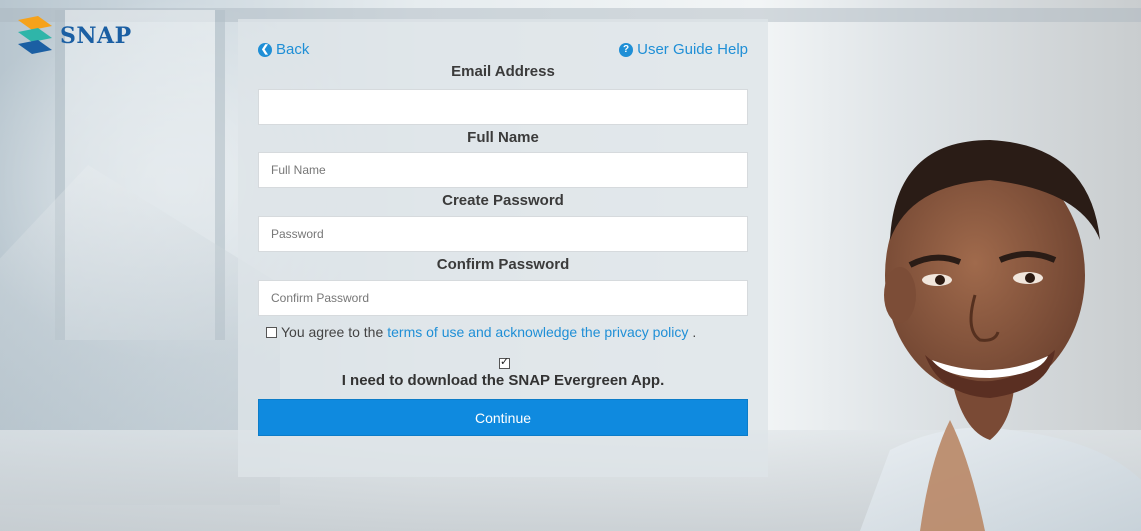  What do you see at coordinates (96, 36) in the screenshot?
I see `brand-name: SNAP` at bounding box center [96, 36].